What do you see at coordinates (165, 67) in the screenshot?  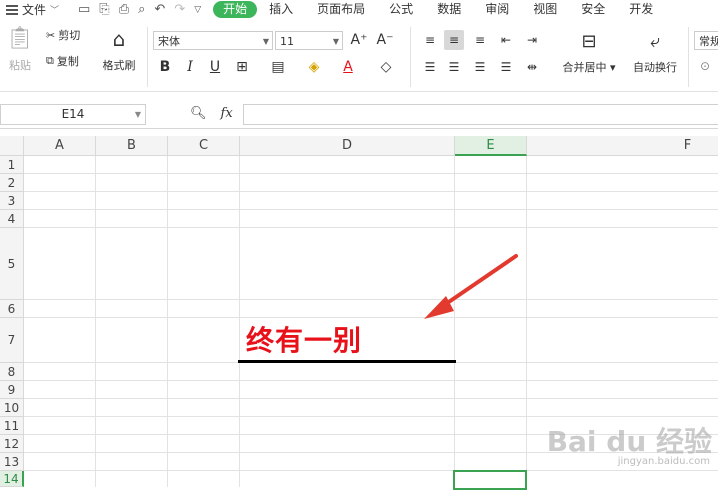 I see `bold-button: B` at bounding box center [165, 67].